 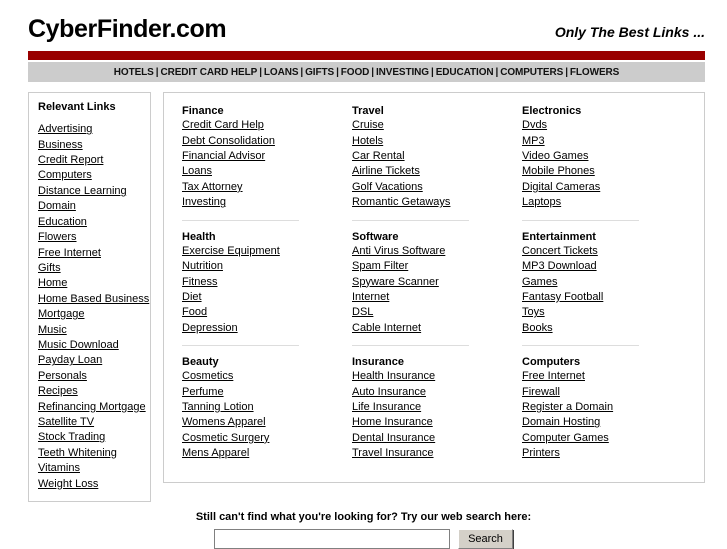 I want to click on sidebar-link: Flowers, so click(x=89, y=237).